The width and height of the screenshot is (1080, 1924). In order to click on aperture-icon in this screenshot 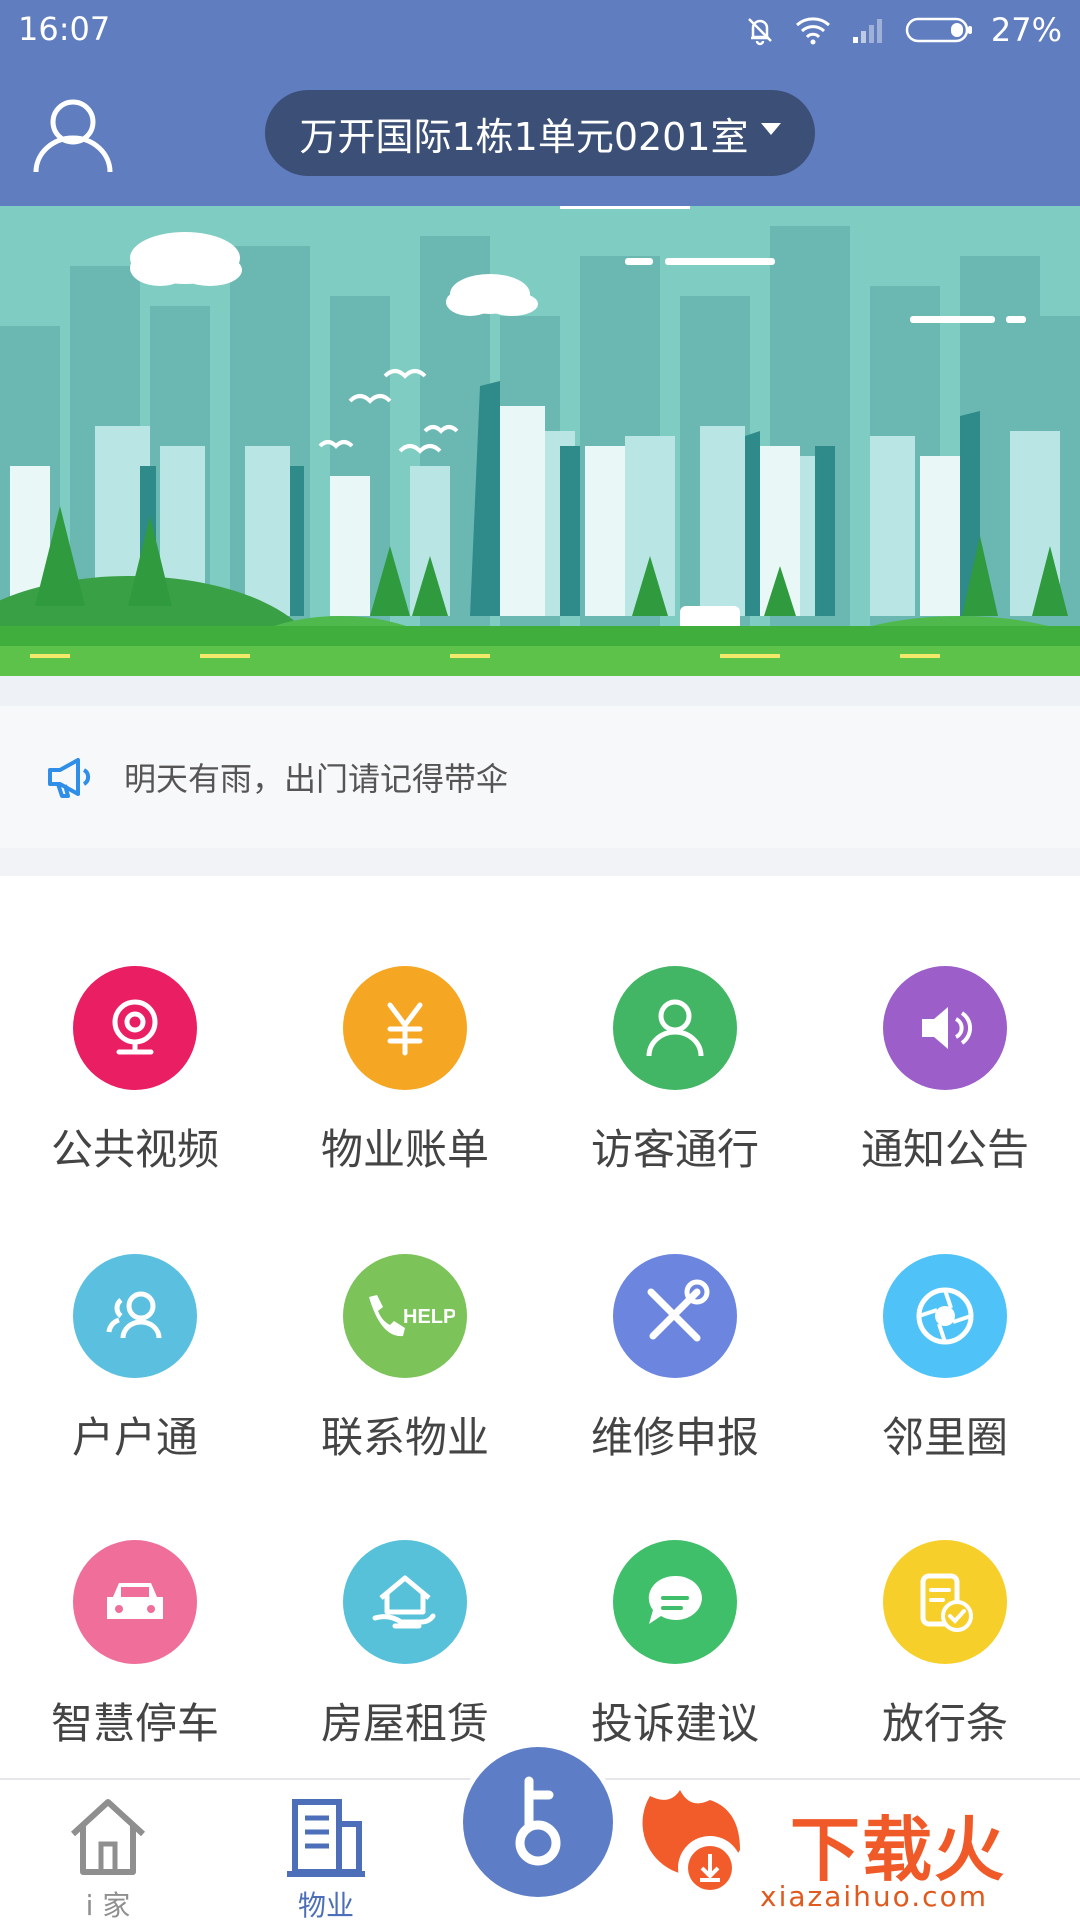, I will do `click(945, 1316)`.